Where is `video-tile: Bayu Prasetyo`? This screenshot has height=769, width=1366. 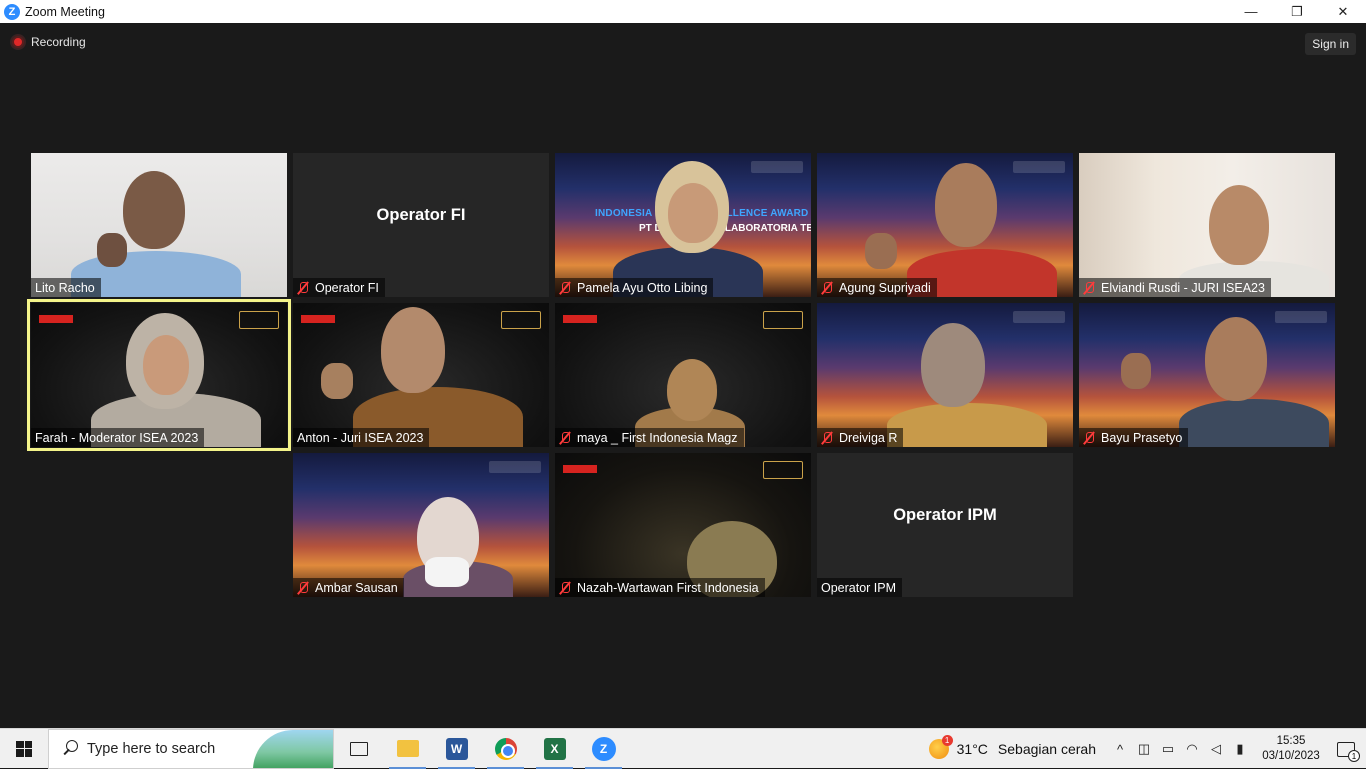 video-tile: Bayu Prasetyo is located at coordinates (1207, 375).